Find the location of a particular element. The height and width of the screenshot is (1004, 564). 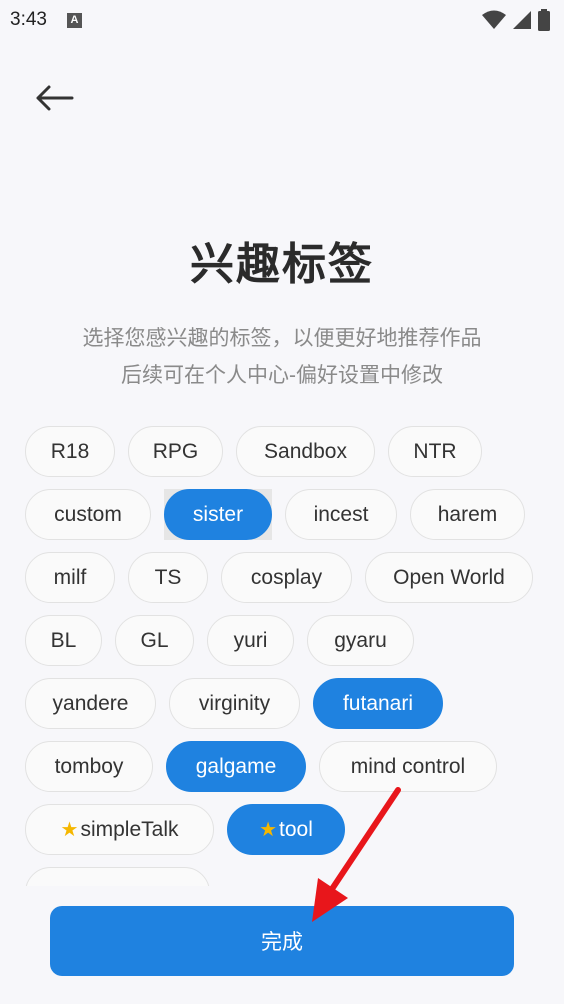

tag-futanari: futanari is located at coordinates (378, 703).